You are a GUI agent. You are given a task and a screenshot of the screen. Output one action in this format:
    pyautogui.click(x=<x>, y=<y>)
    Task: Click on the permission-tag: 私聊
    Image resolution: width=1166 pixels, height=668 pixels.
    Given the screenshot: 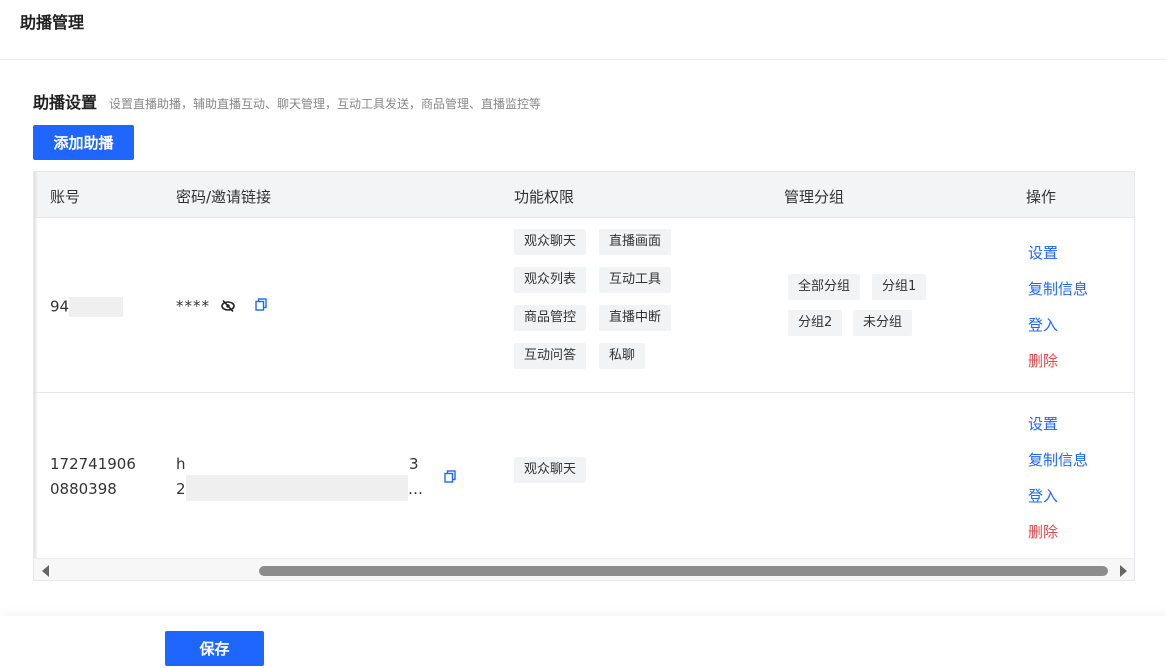 What is the action you would take?
    pyautogui.click(x=622, y=356)
    